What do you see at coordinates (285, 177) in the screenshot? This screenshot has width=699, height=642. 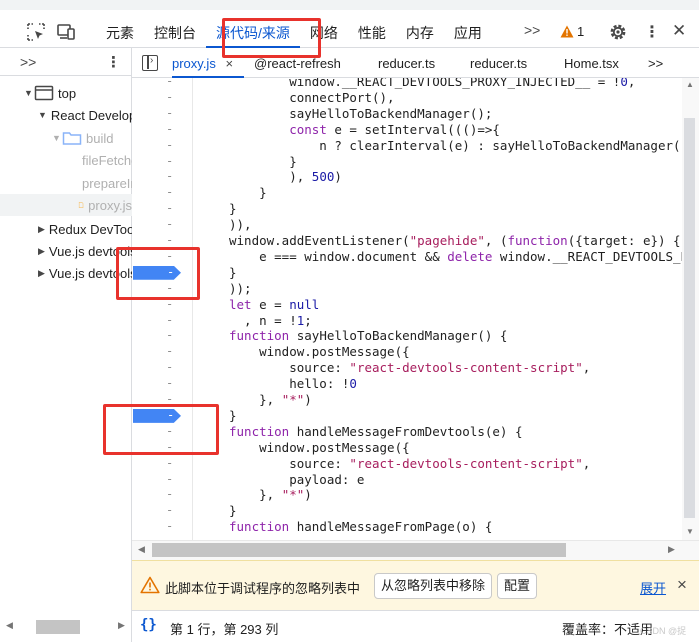 I see `code-line: ), 500)` at bounding box center [285, 177].